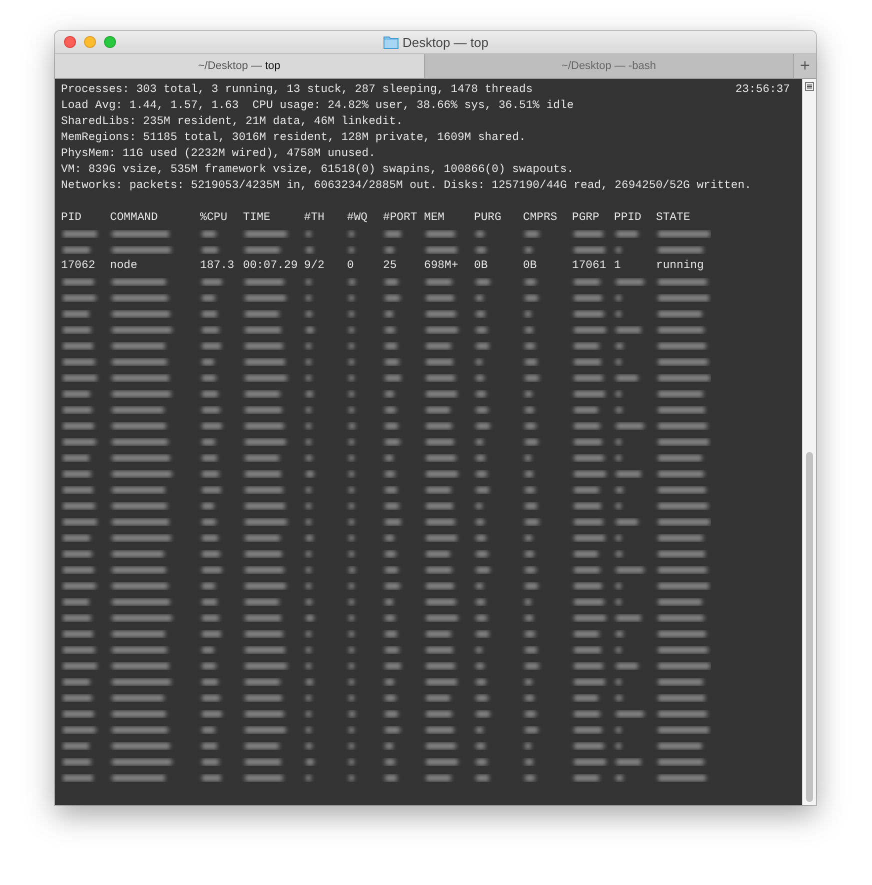 The width and height of the screenshot is (872, 885). Describe the element at coordinates (218, 154) in the screenshot. I see `summary-line: PhysMem: 11G used (2232M wired), 4758M unused.` at that location.